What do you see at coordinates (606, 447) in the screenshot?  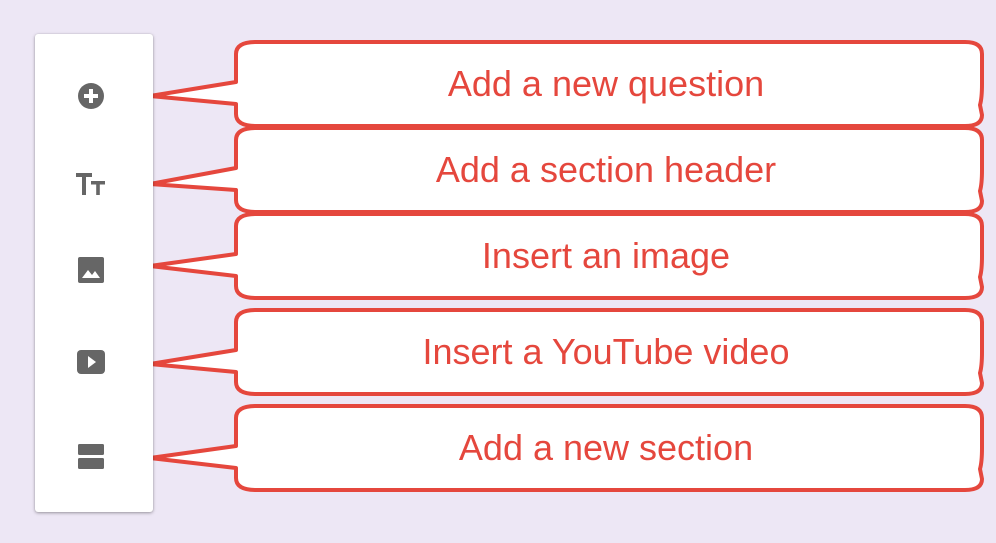 I see `callout-label-add-section: Add a new section` at bounding box center [606, 447].